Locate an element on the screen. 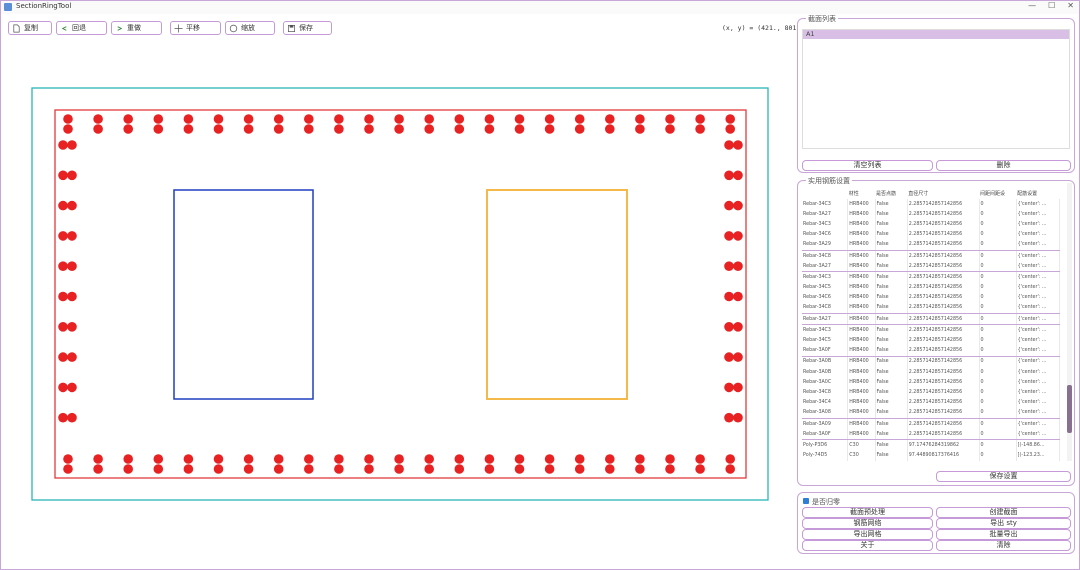  column-header: 直径尺寸 is located at coordinates (943, 193).